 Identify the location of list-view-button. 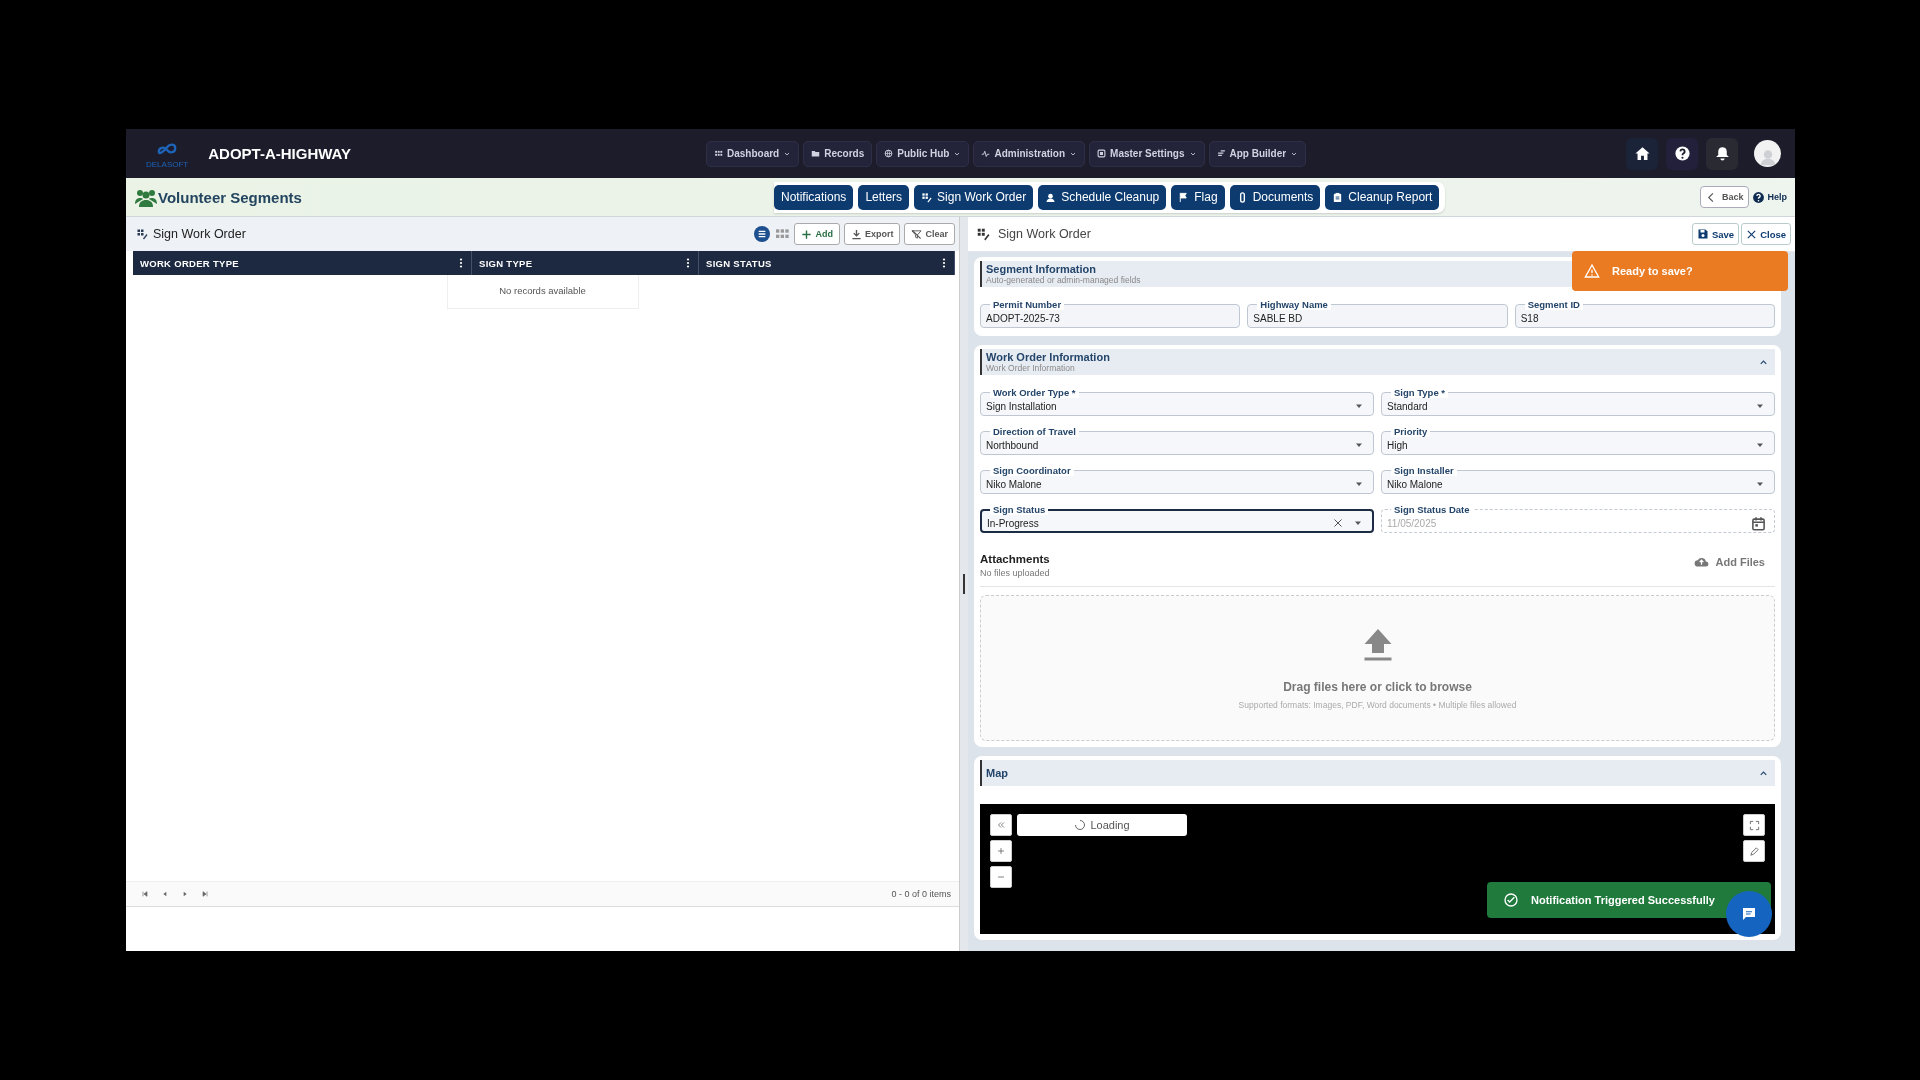
(762, 234).